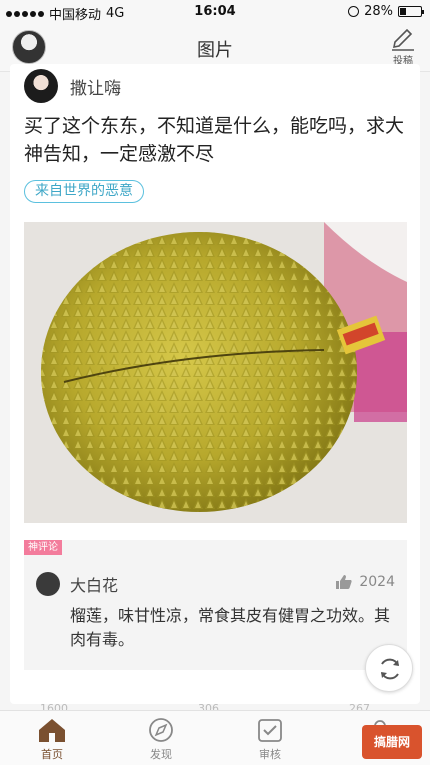  Describe the element at coordinates (84, 191) in the screenshot. I see `category-tag: 来自世界的恶意` at that location.